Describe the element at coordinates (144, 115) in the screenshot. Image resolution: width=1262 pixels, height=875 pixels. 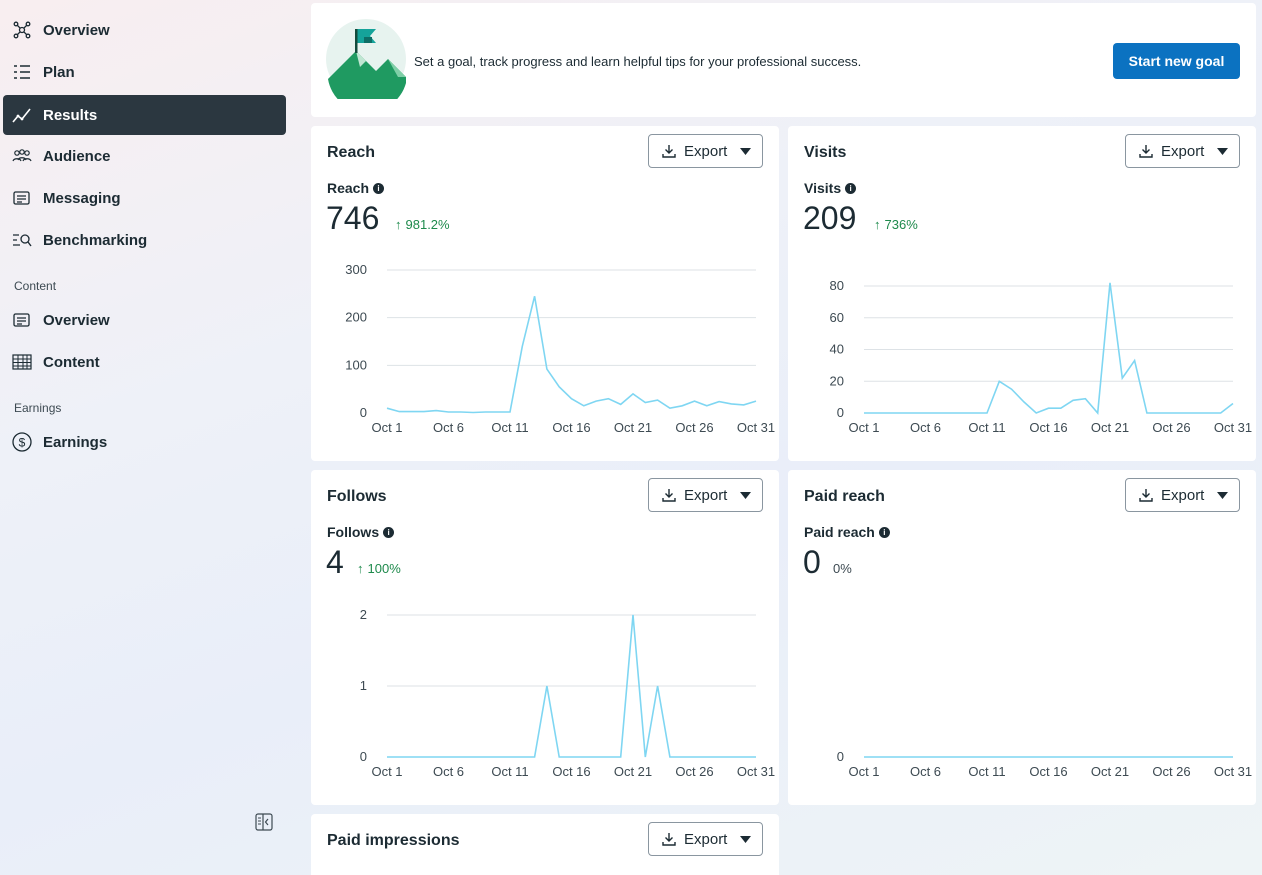
I see `sidebar-item-results: Results` at that location.